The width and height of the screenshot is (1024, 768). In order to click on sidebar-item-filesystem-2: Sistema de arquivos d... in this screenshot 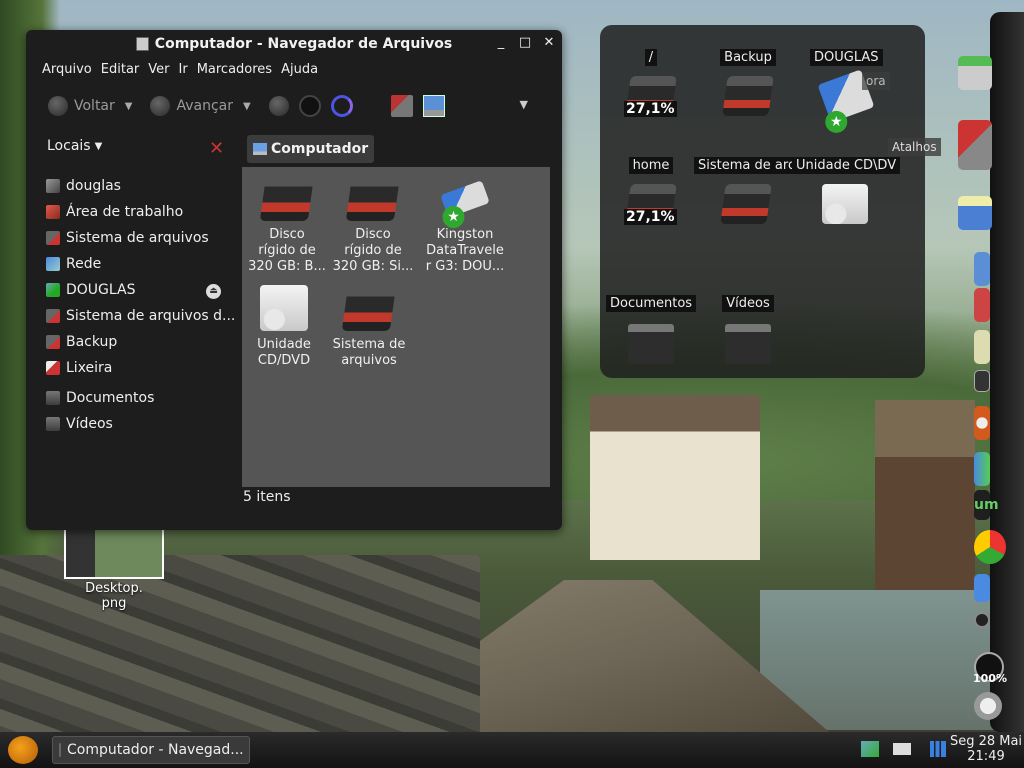, I will do `click(140, 316)`.